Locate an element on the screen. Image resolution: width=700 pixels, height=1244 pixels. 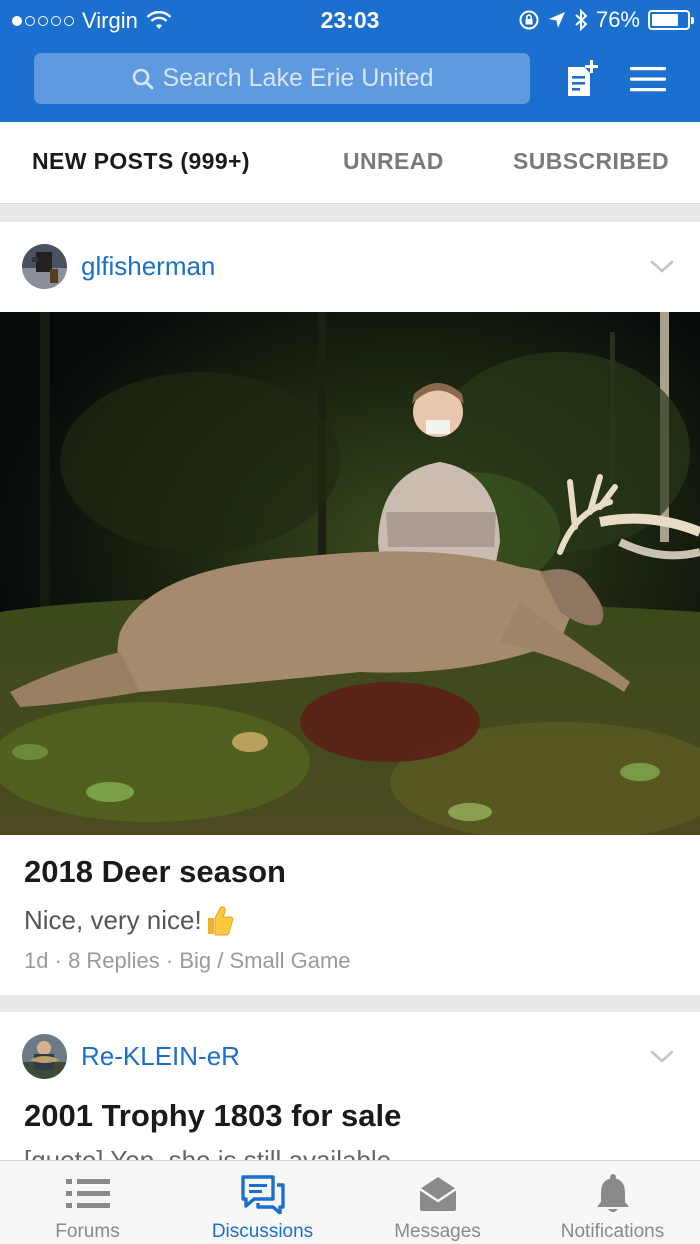
nav-label: Discussions is located at coordinates (262, 1231).